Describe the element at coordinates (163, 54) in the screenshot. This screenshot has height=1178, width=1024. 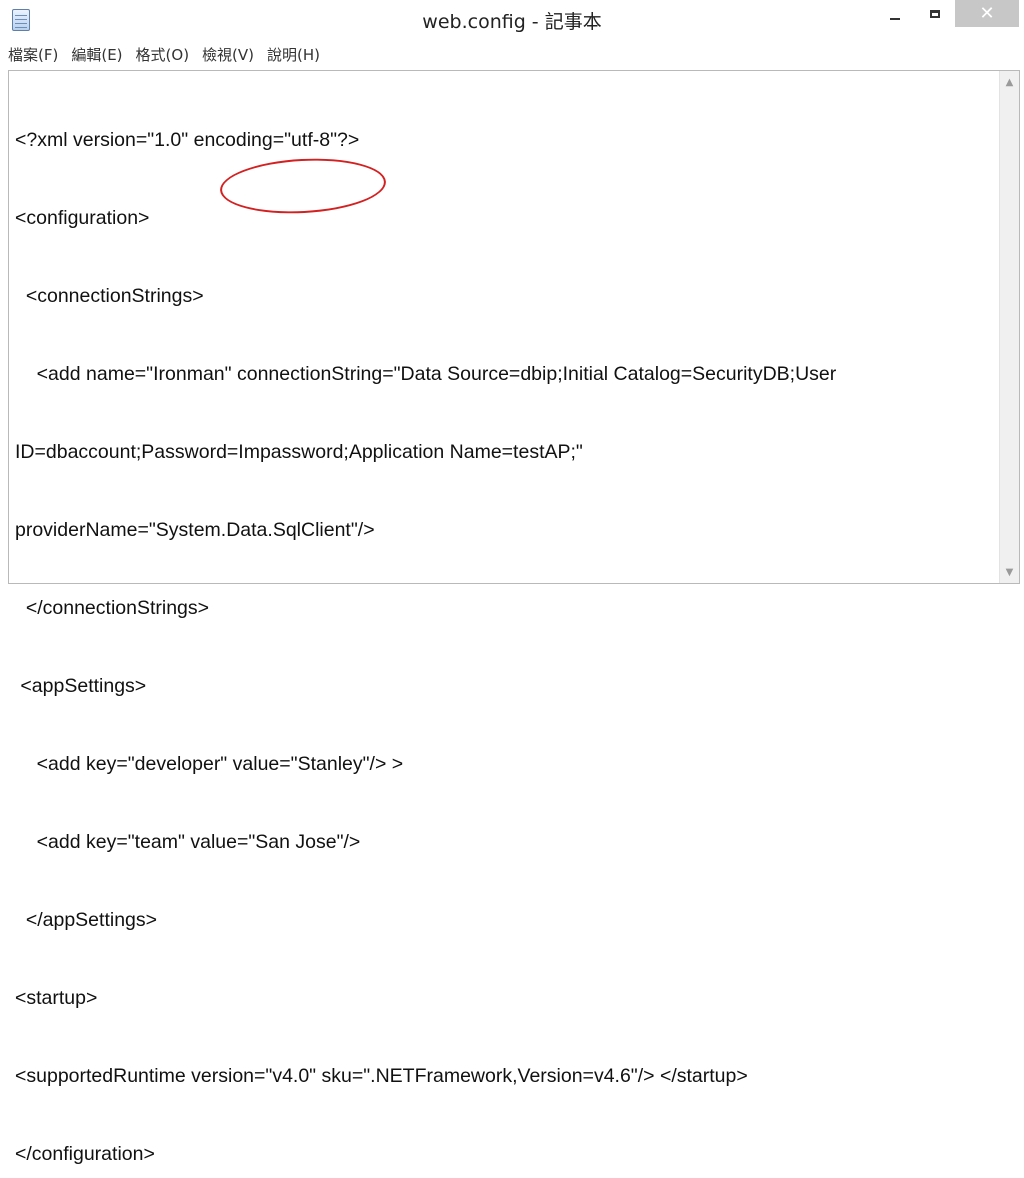
I see `menu-format: 格式(O)` at that location.